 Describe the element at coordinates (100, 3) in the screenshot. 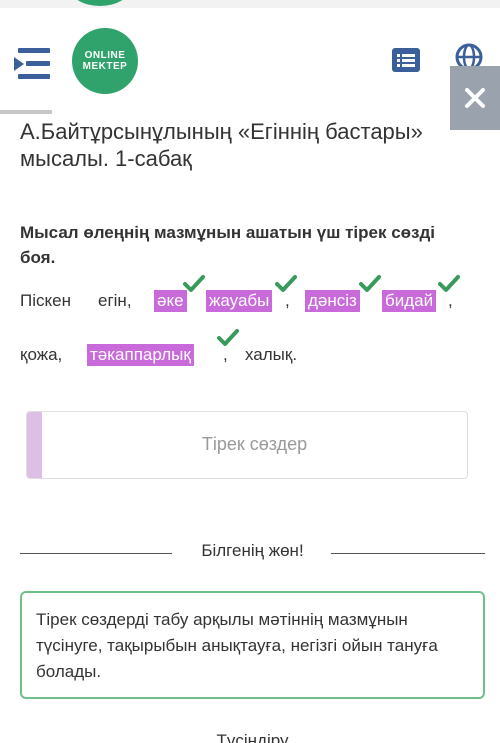

I see `top-strip-shape` at that location.